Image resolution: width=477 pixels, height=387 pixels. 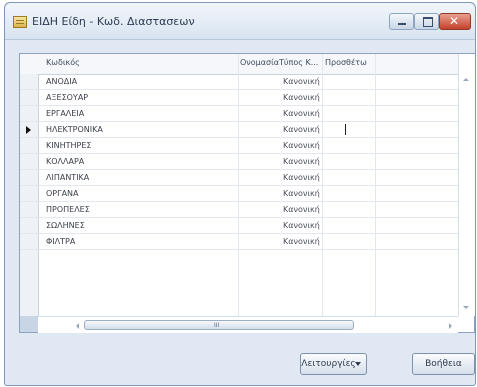 I want to click on grid-header: Κωδικός Ονομασία Τύπος Κ... Προσθέτω, so click(x=239, y=64).